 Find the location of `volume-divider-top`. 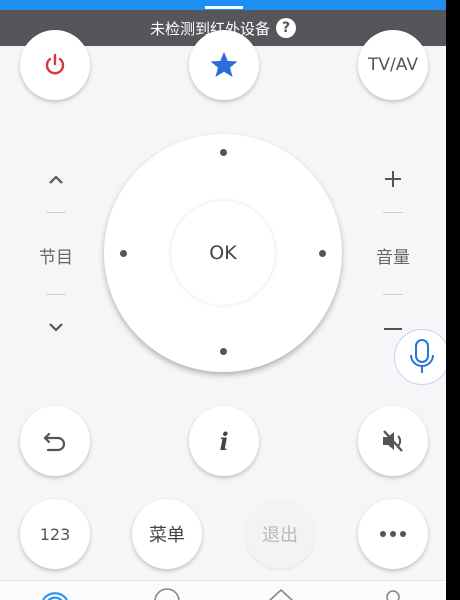

volume-divider-top is located at coordinates (393, 212).